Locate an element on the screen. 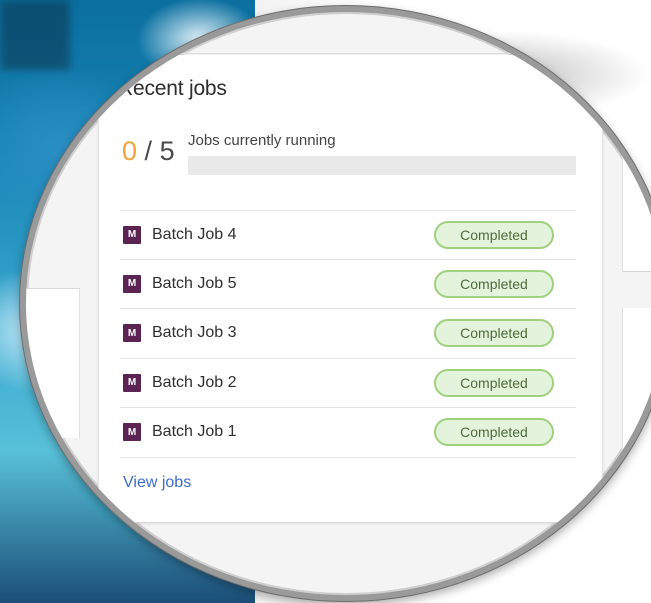  running-label: Jobs currently running is located at coordinates (262, 140).